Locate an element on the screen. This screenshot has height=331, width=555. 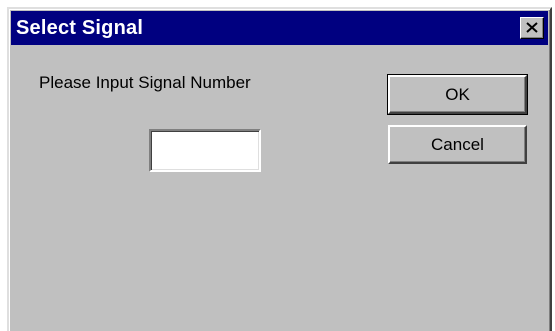
cancel-button: Cancel is located at coordinates (457, 144).